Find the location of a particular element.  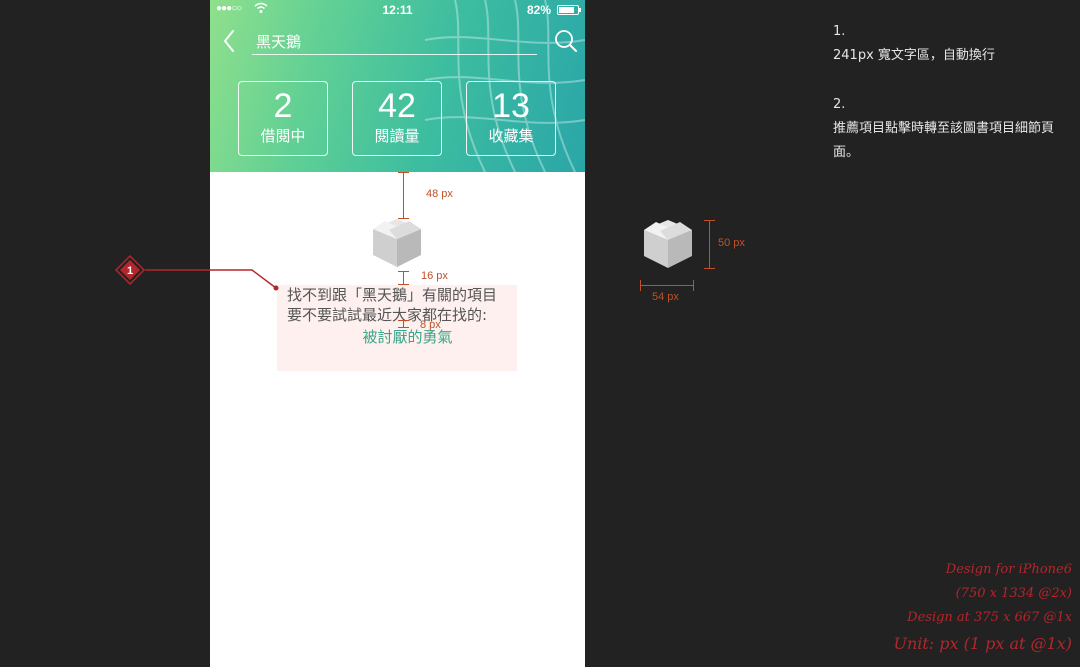

stat-read-count: 42 閱讀量 is located at coordinates (397, 118).